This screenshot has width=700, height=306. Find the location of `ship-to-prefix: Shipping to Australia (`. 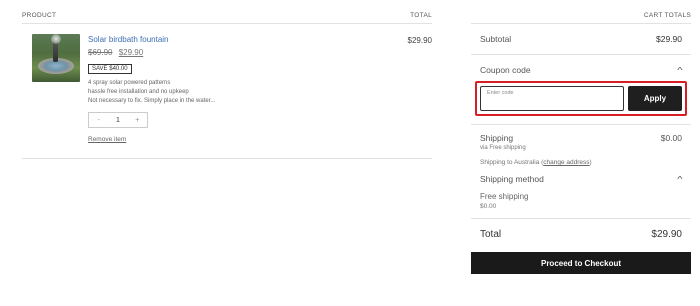

ship-to-prefix: Shipping to Australia ( is located at coordinates (512, 162).